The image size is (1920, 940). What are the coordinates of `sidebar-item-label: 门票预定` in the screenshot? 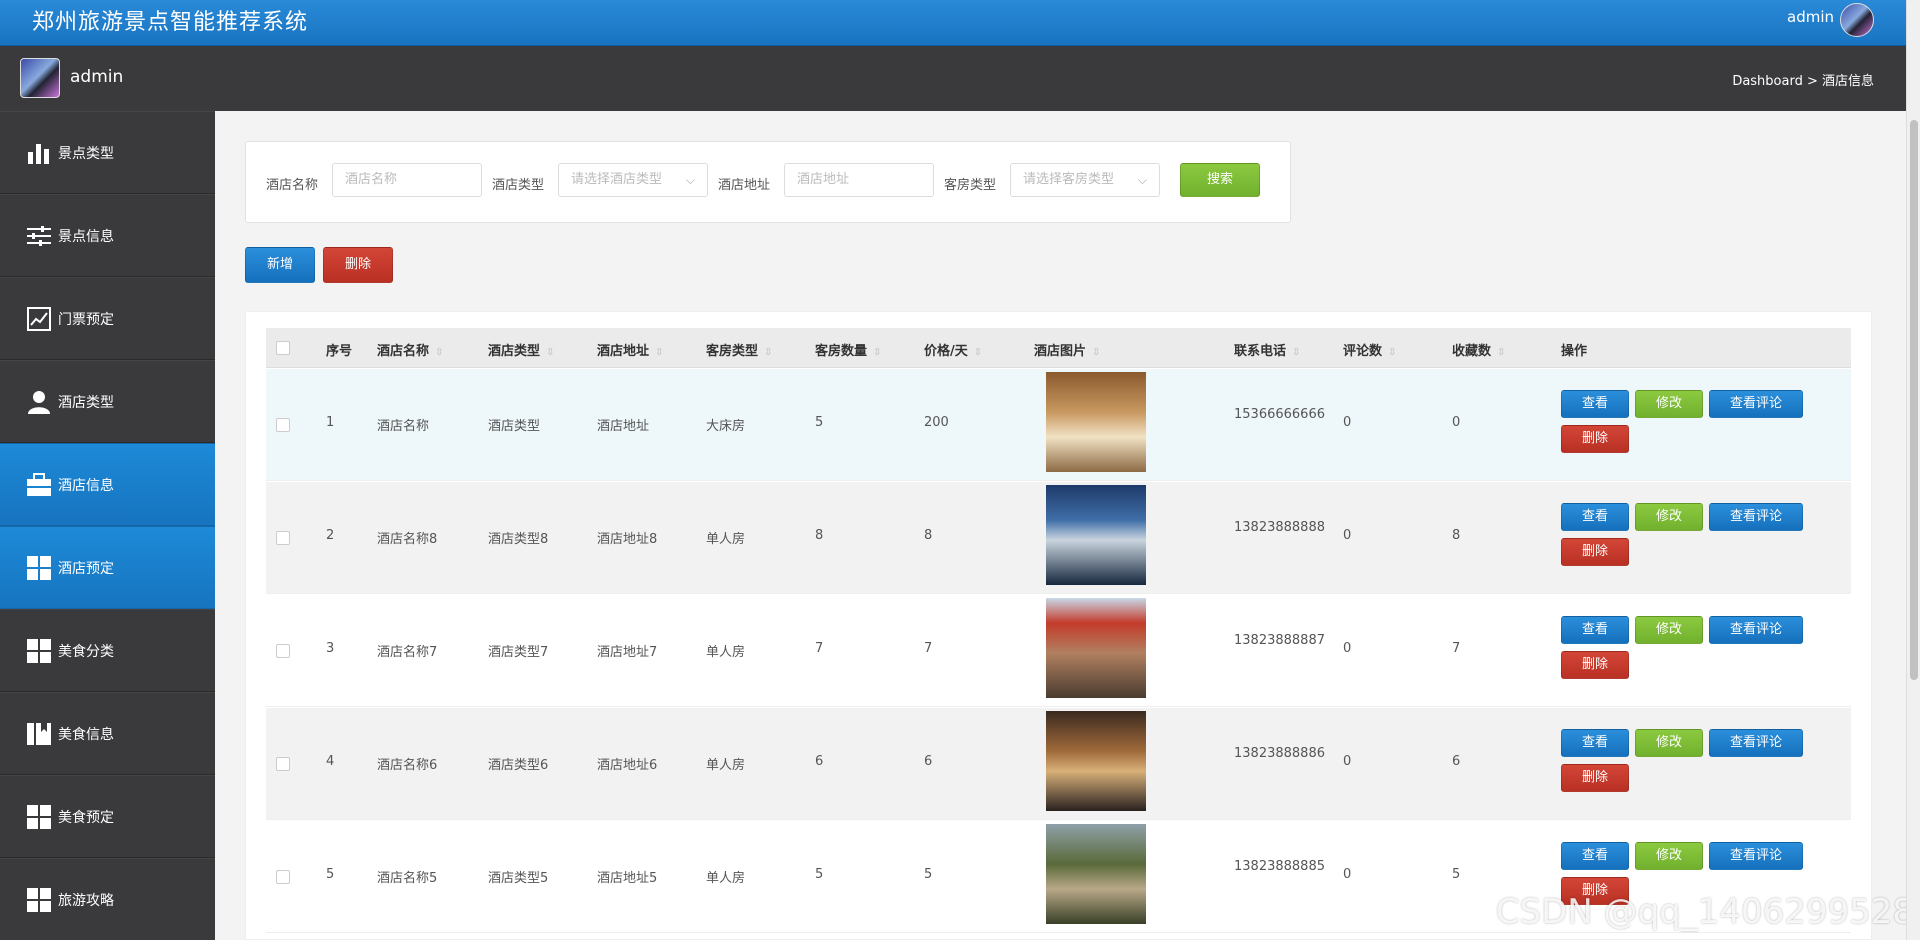 It's located at (86, 319).